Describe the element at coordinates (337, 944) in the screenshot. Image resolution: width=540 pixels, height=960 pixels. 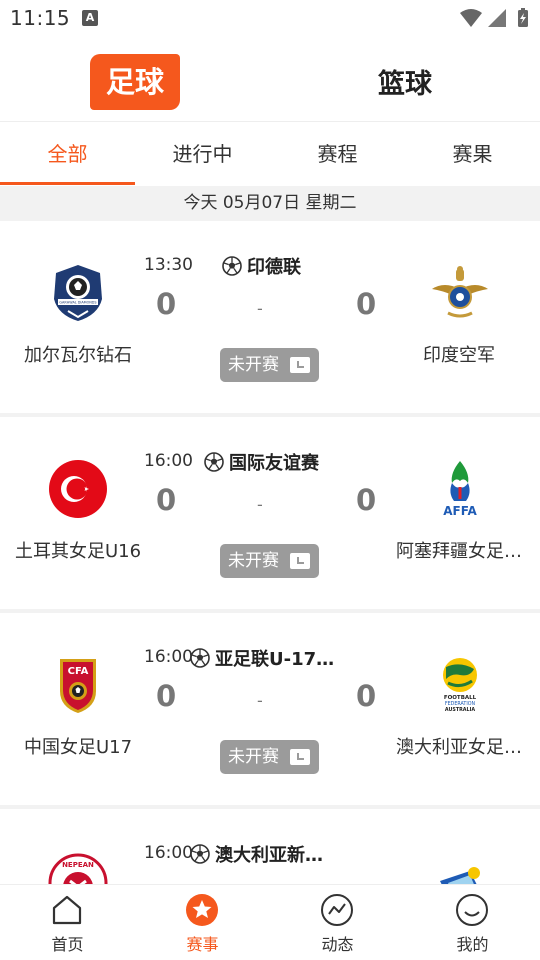
I see `nav-label: 动态` at that location.